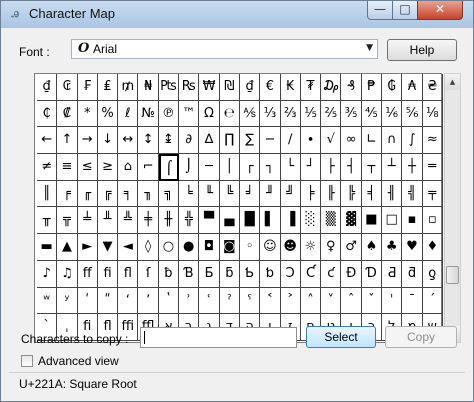  Describe the element at coordinates (189, 221) in the screenshot. I see `character-cell: ╬` at that location.